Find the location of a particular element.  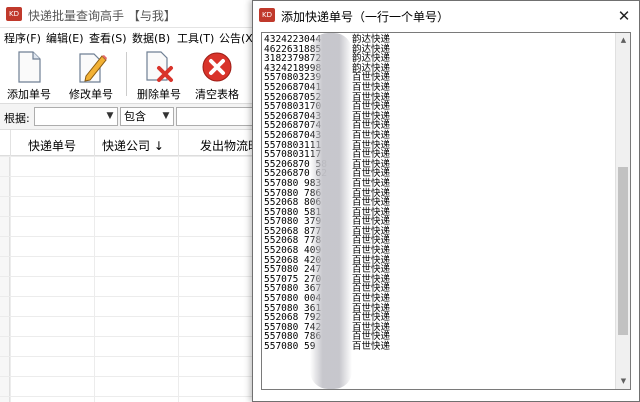

filter-match-value: 包含 is located at coordinates (135, 116).